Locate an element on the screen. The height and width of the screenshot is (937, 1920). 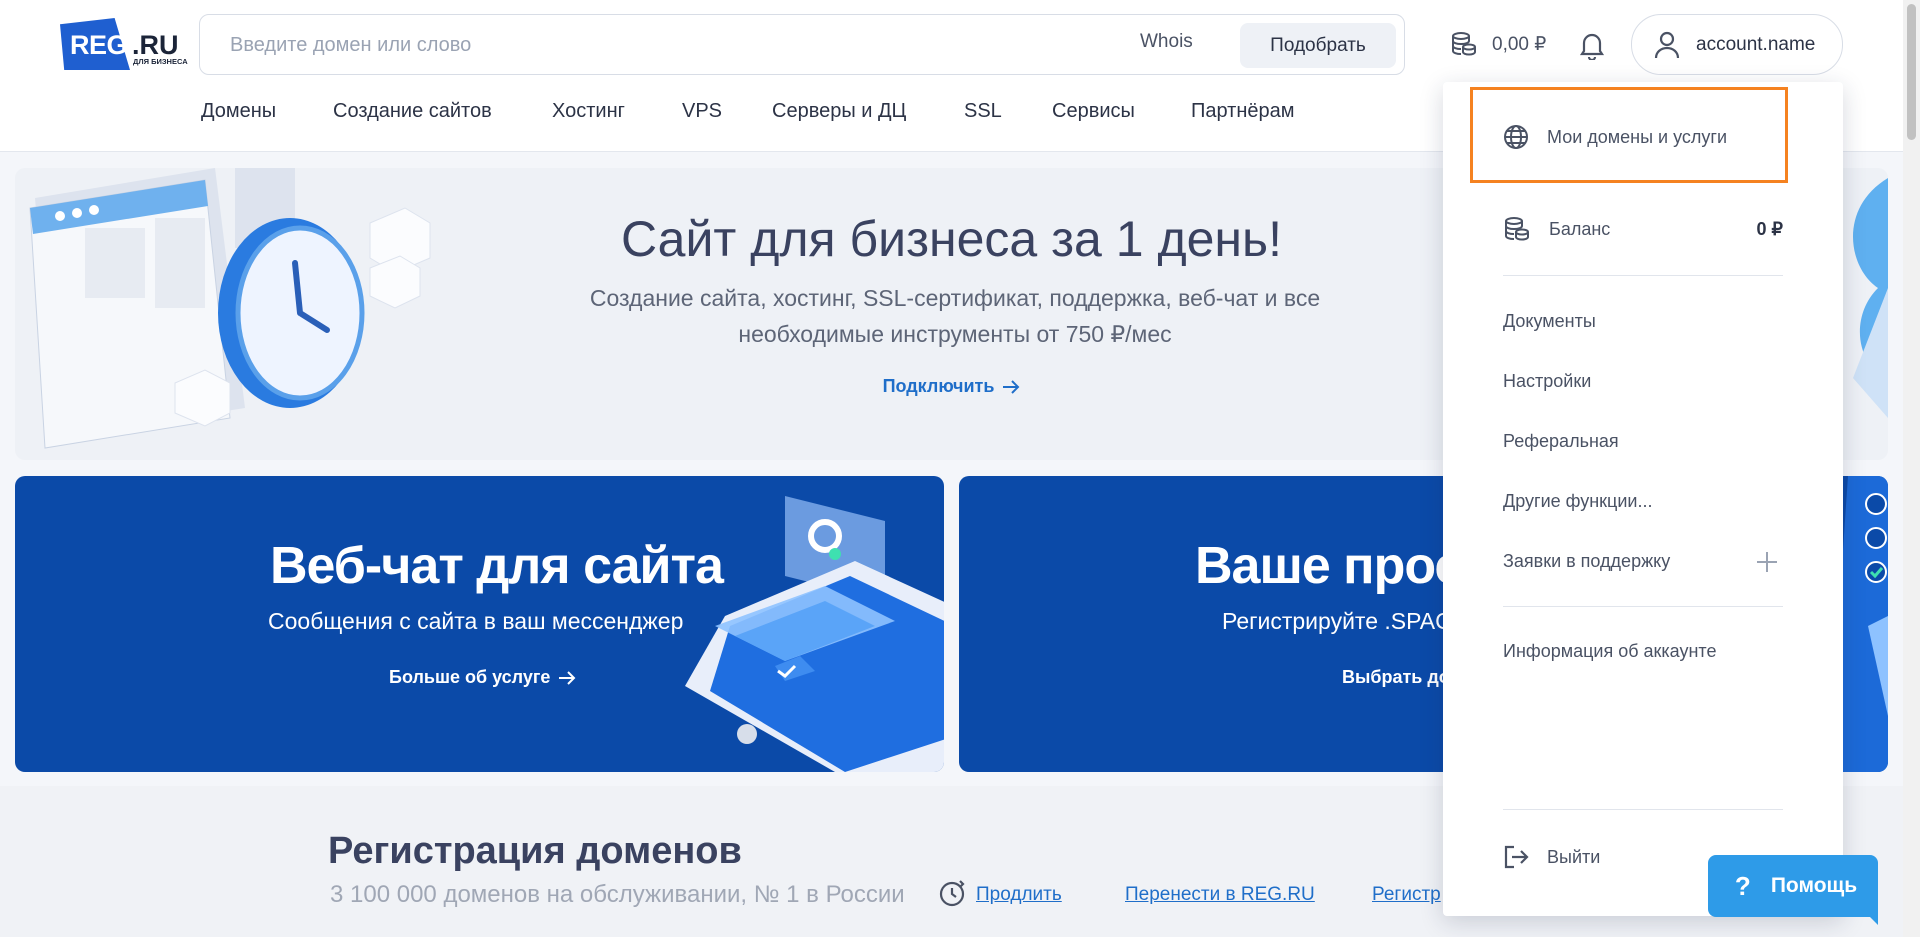
menu-item-my-domains: Мои домены и услуги is located at coordinates (1615, 137).